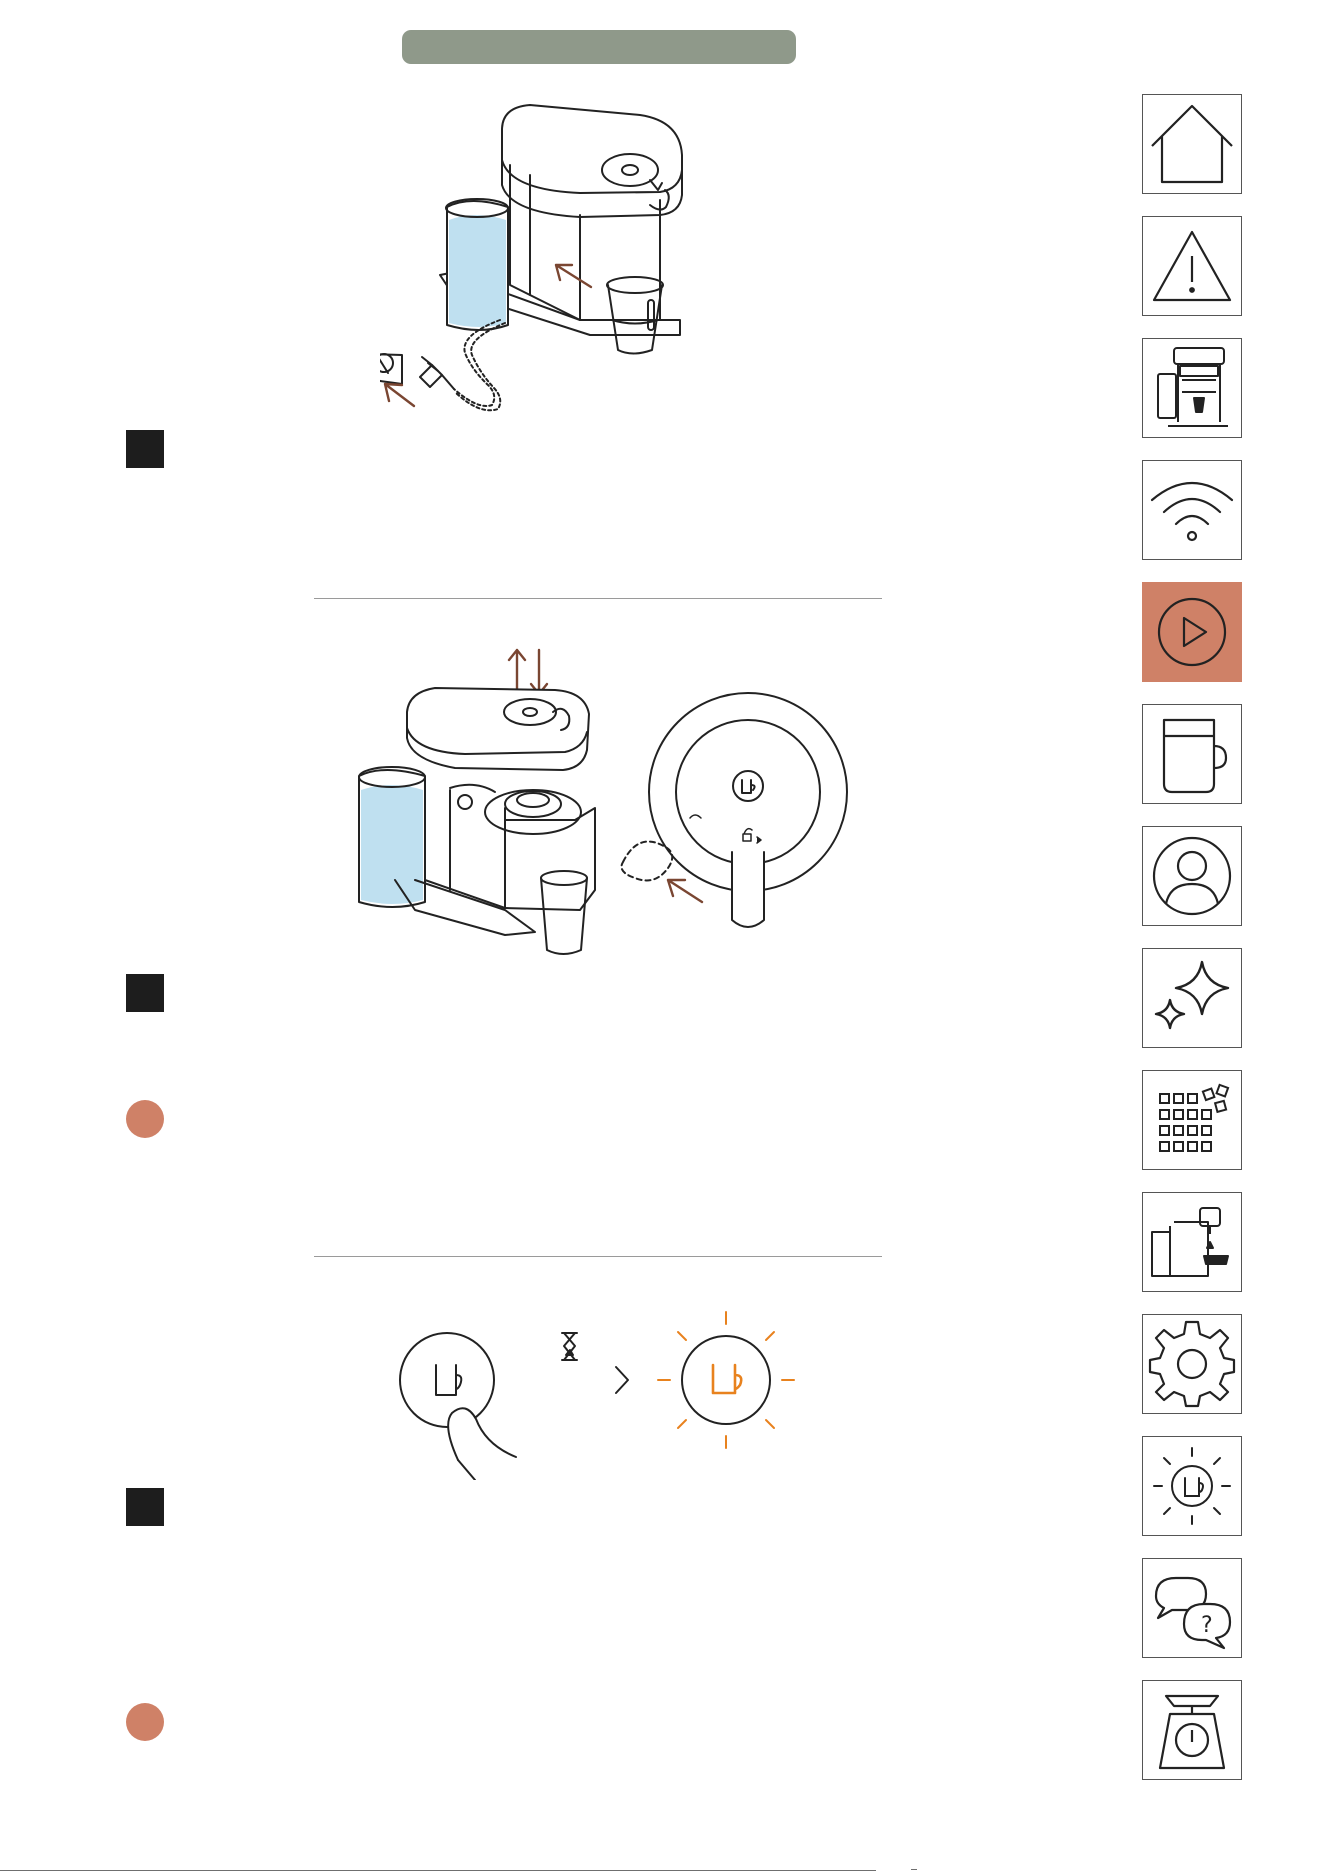 The height and width of the screenshot is (1872, 1324). I want to click on nav-descaling, so click(1192, 1242).